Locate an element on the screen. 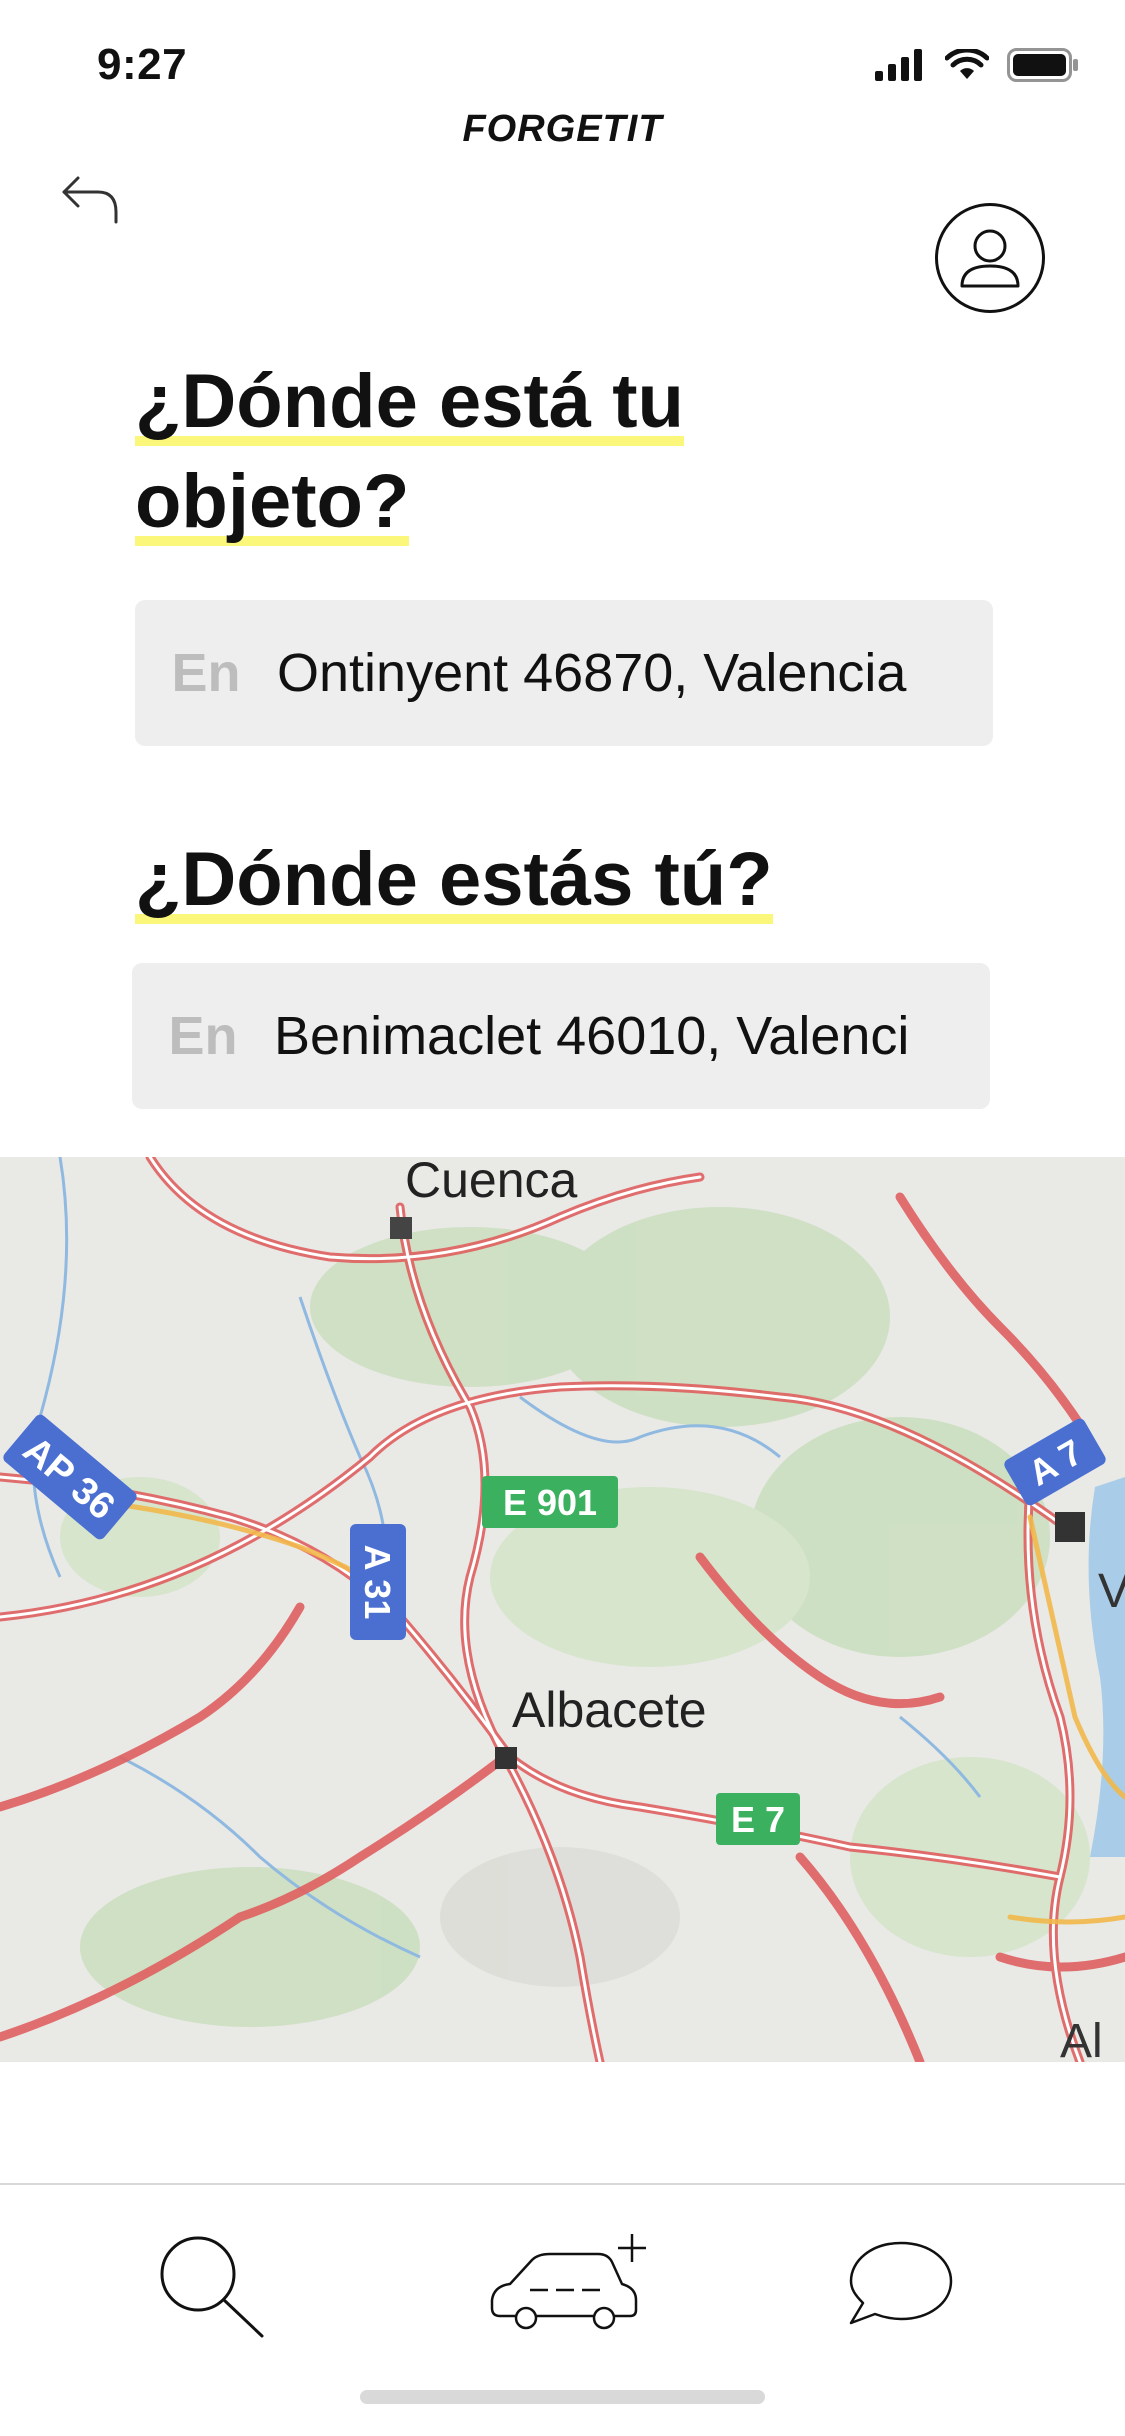  search-icon is located at coordinates (212, 2287).